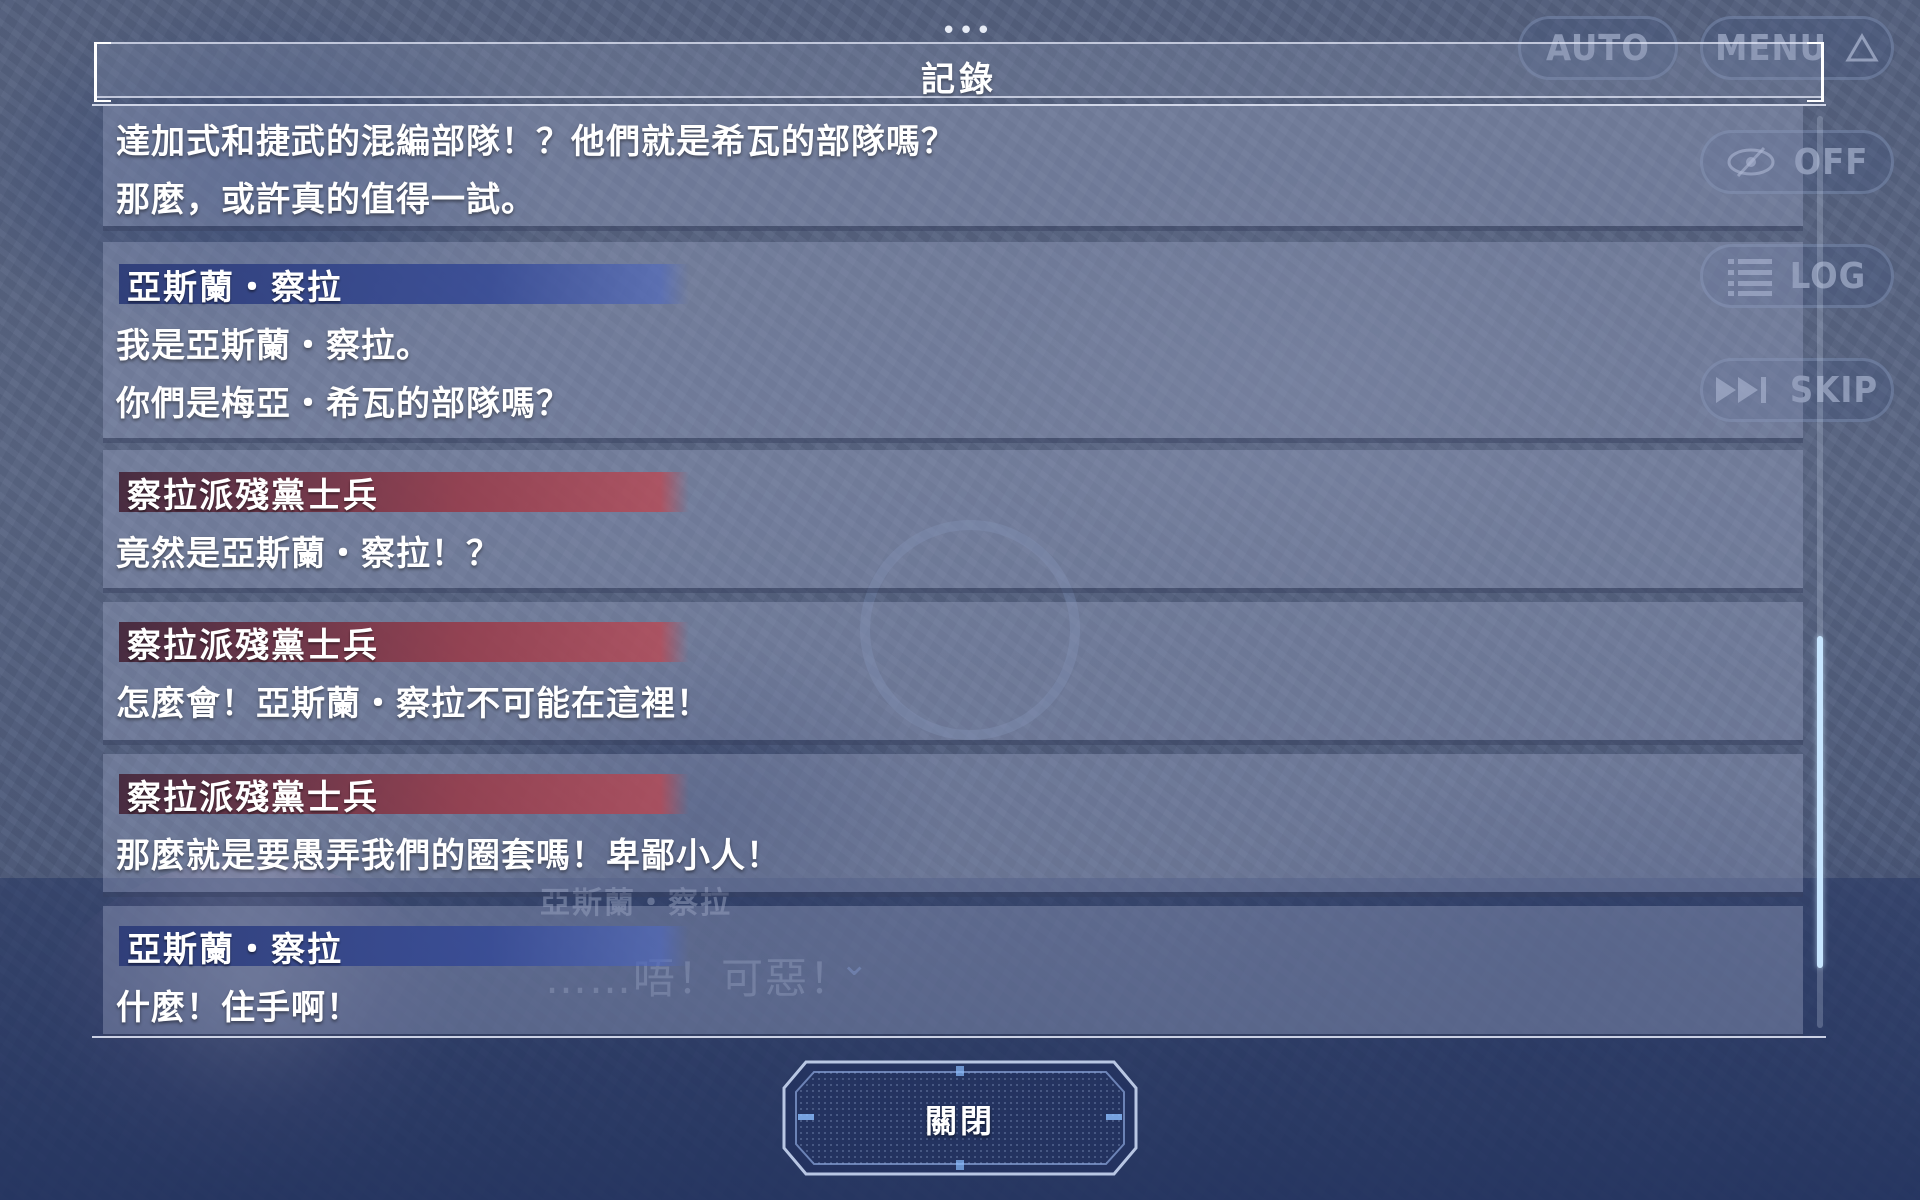 The height and width of the screenshot is (1200, 1920). What do you see at coordinates (953, 671) in the screenshot?
I see `log-entry: 察拉派殘黨士兵 怎麼會！亞斯蘭・察拉不可能在這裡！` at bounding box center [953, 671].